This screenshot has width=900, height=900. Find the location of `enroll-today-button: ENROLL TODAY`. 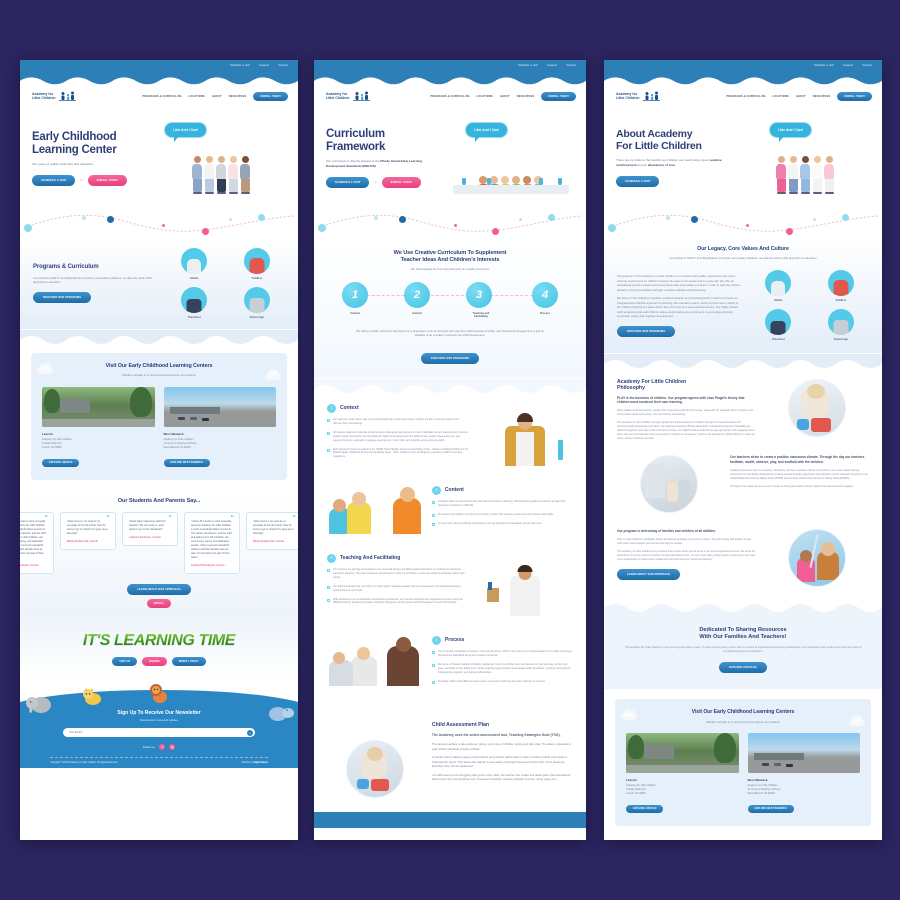

enroll-today-button: ENROLL TODAY is located at coordinates (188, 662).